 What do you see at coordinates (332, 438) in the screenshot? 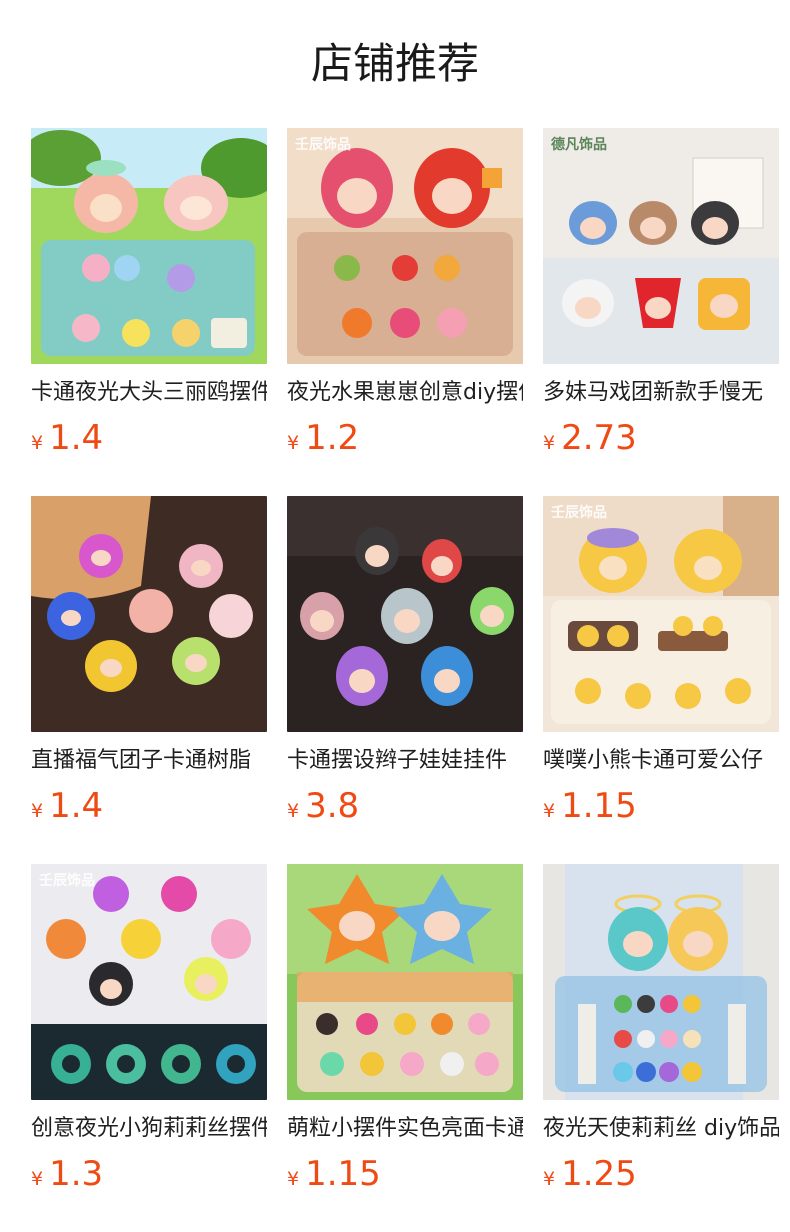
I see `price-value: 1.2` at bounding box center [332, 438].